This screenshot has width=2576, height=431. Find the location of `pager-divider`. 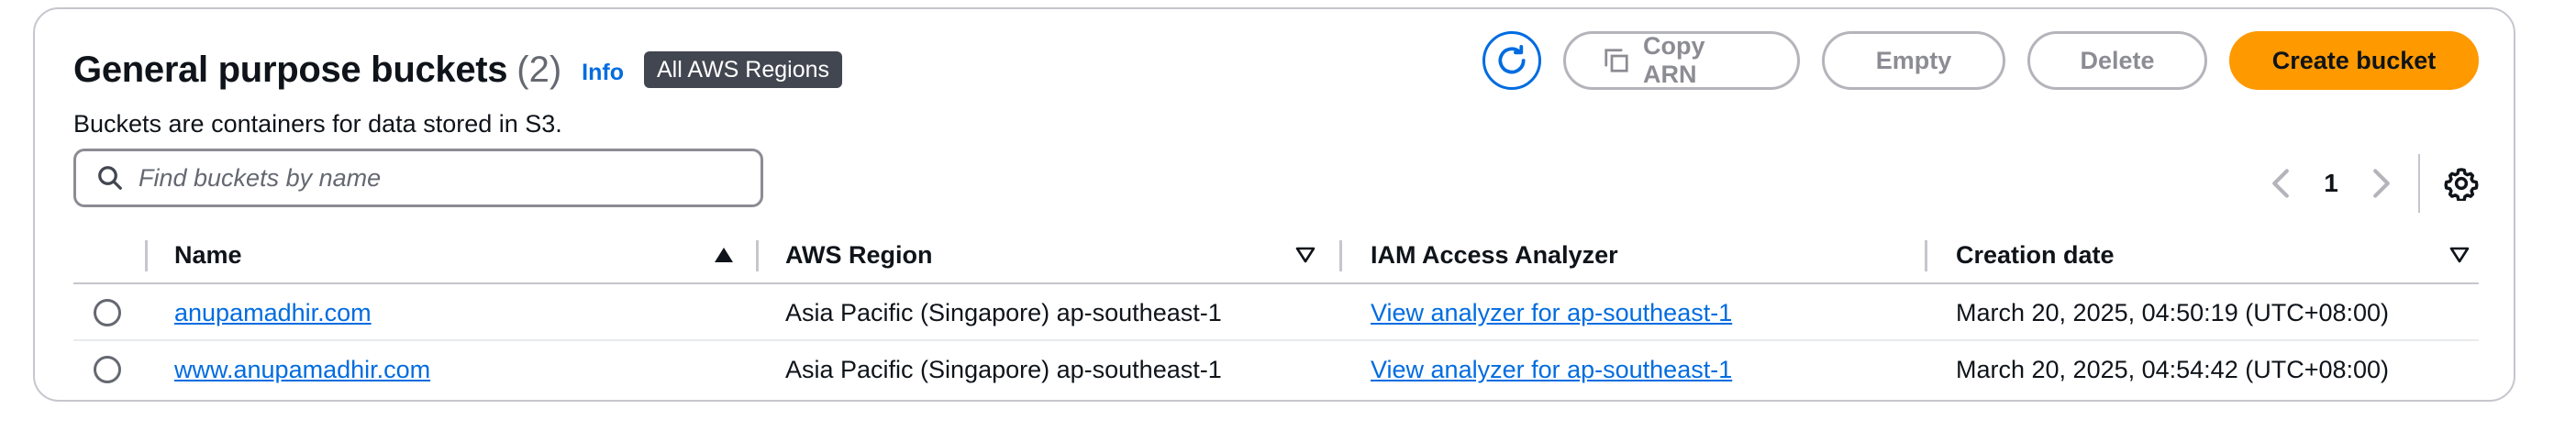

pager-divider is located at coordinates (2419, 183).